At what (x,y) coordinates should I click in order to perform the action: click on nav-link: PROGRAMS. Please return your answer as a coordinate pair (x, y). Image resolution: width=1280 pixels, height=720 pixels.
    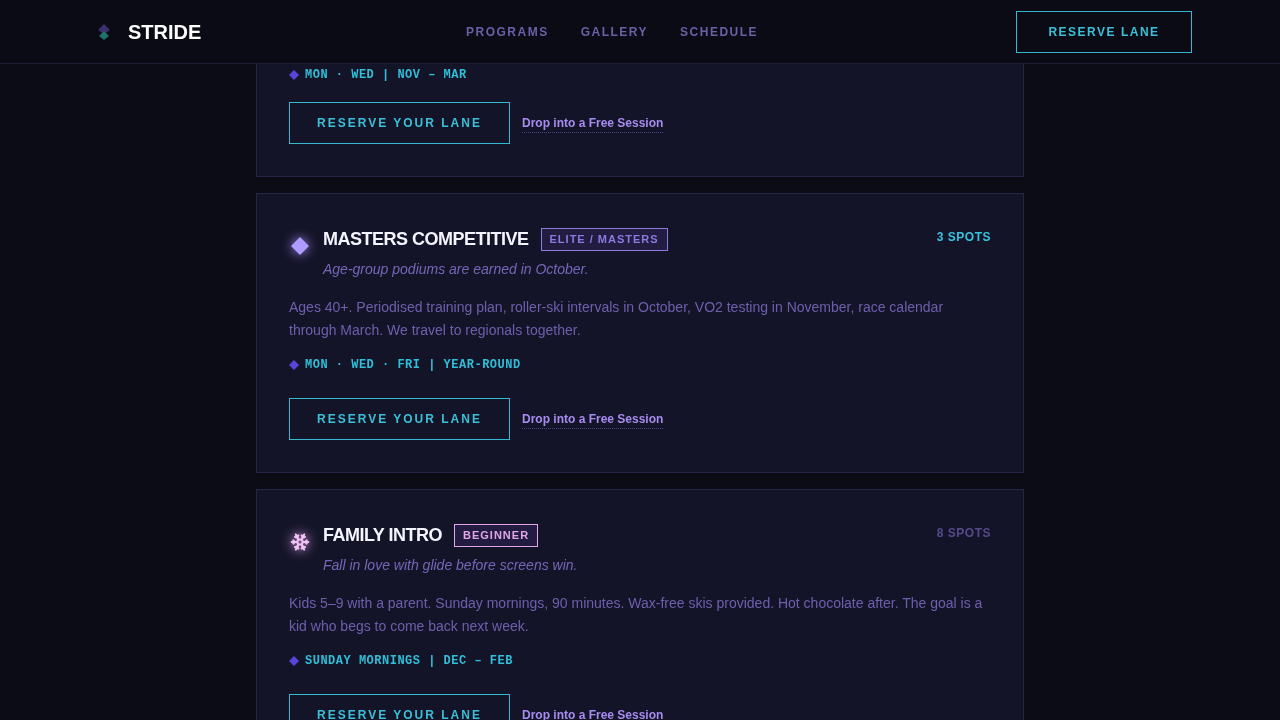
    Looking at the image, I should click on (507, 31).